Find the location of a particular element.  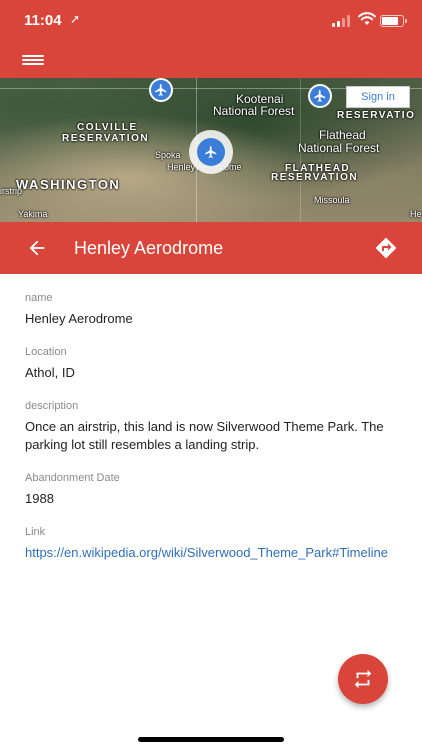

map-label: Yakima is located at coordinates (33, 214).